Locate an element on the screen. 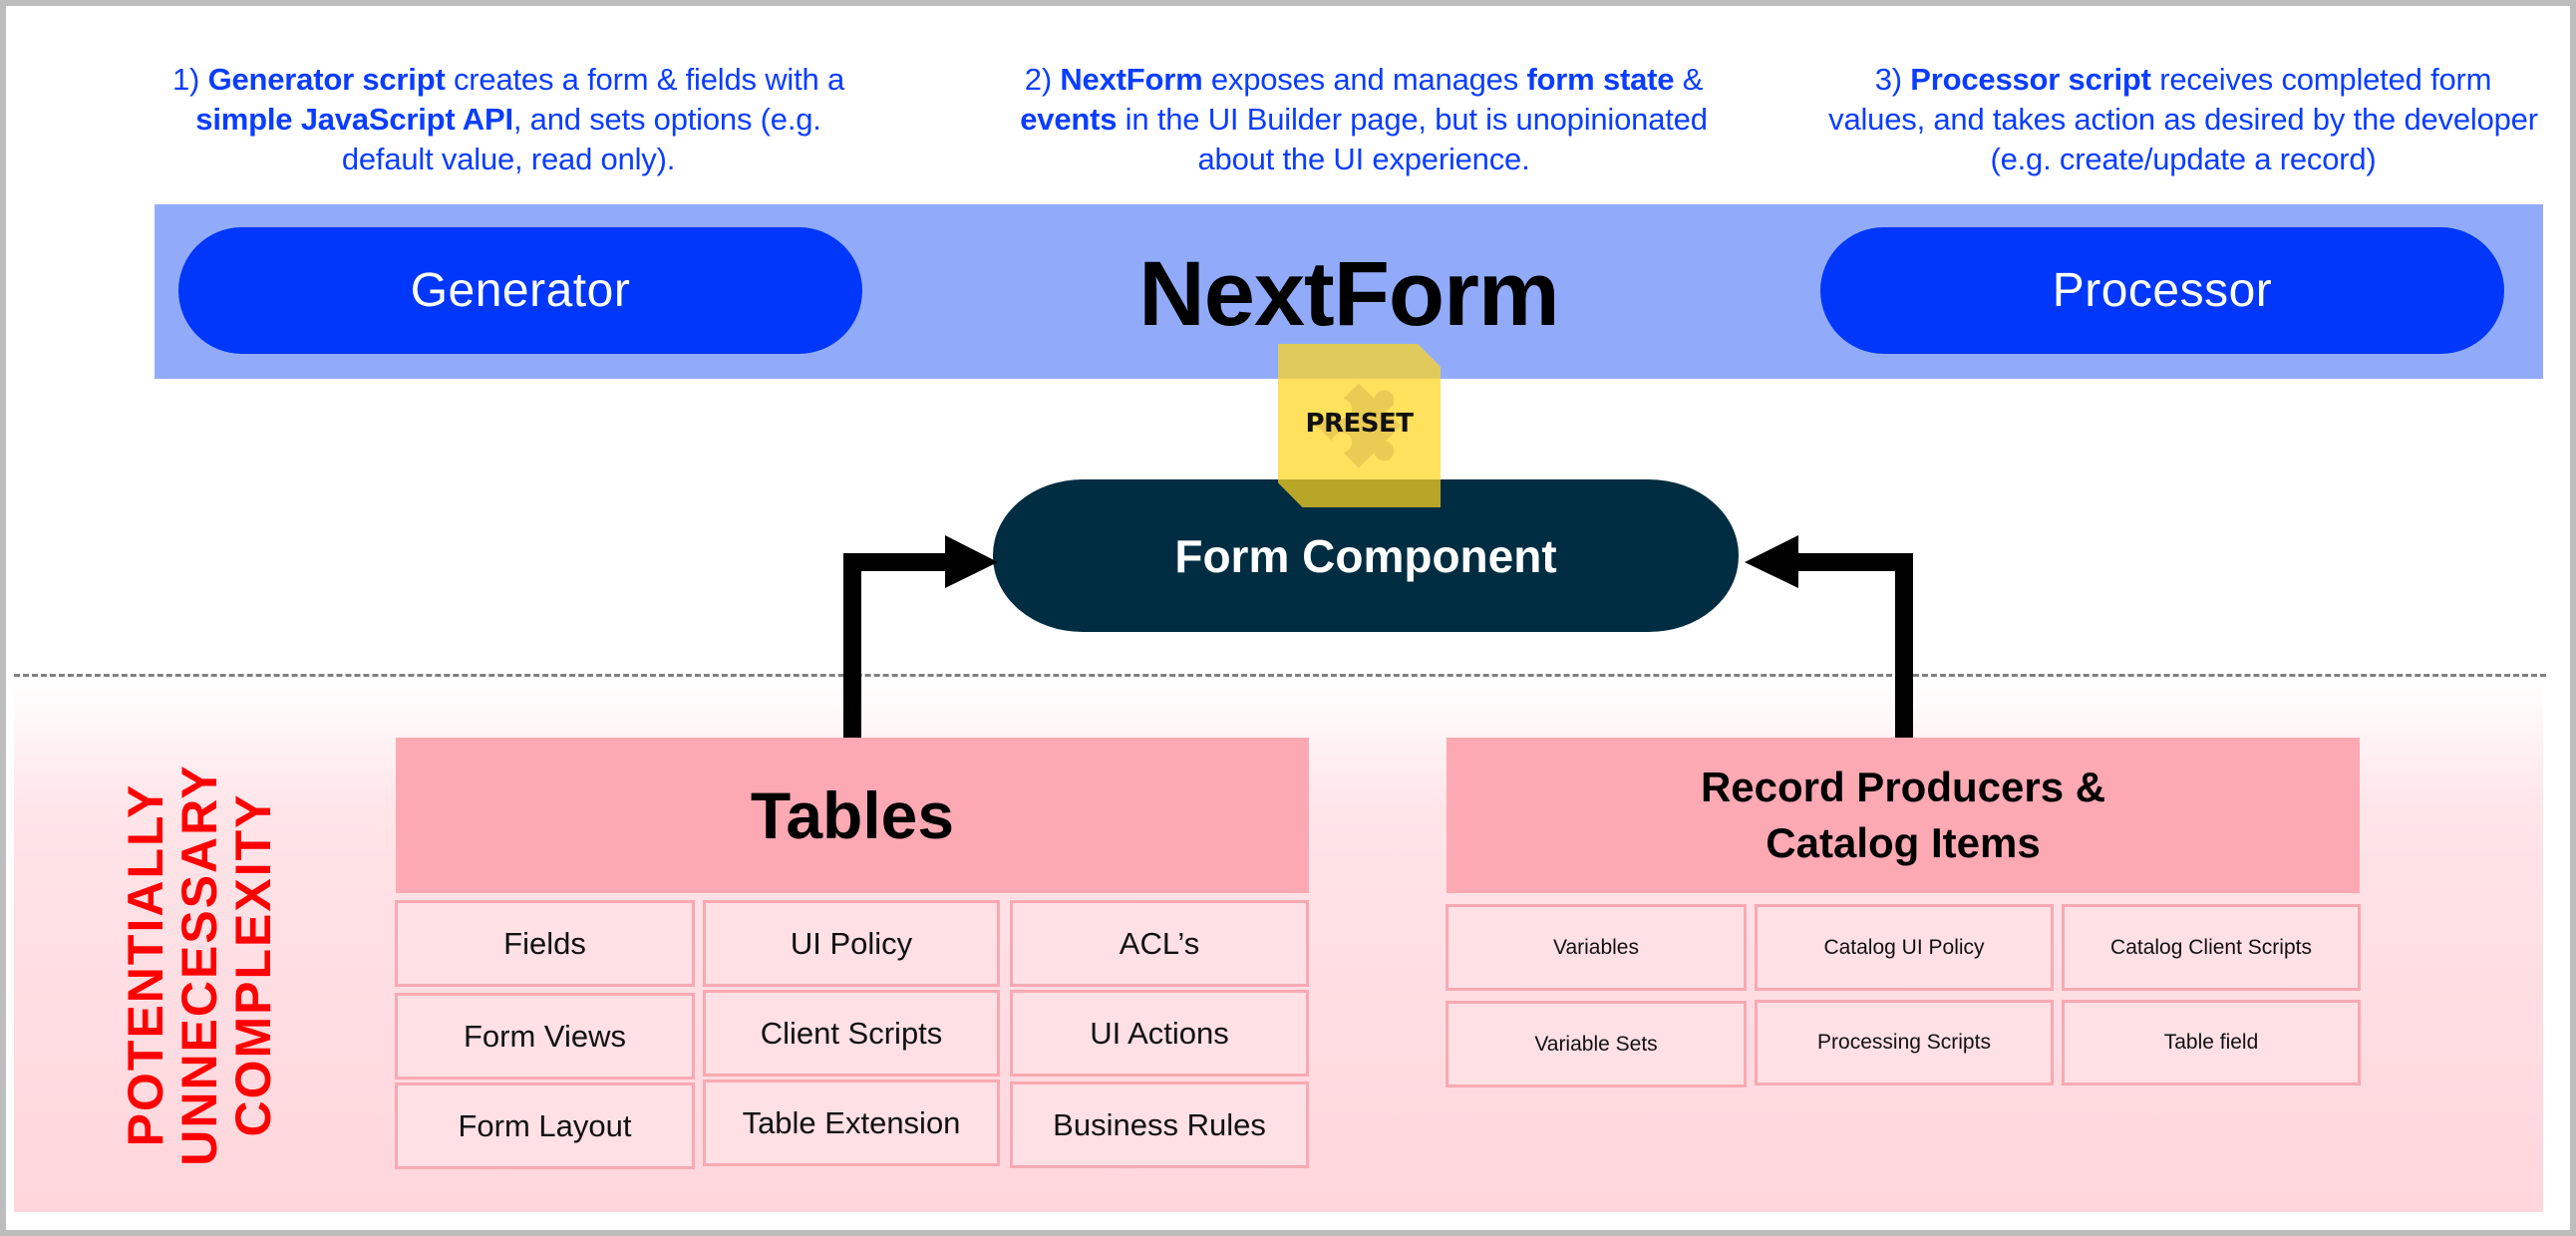 The height and width of the screenshot is (1236, 2576). tables-to-form-arrow is located at coordinates (920, 636).